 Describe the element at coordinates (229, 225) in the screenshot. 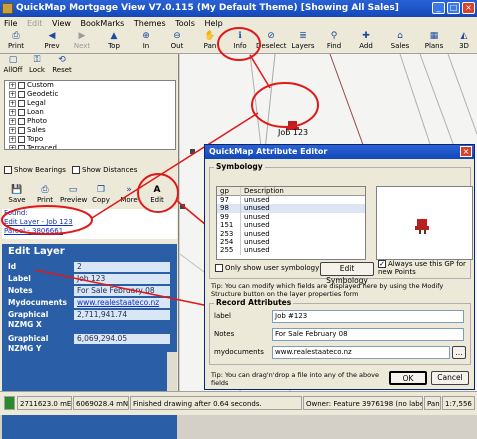

I see `row-gp: 151` at that location.